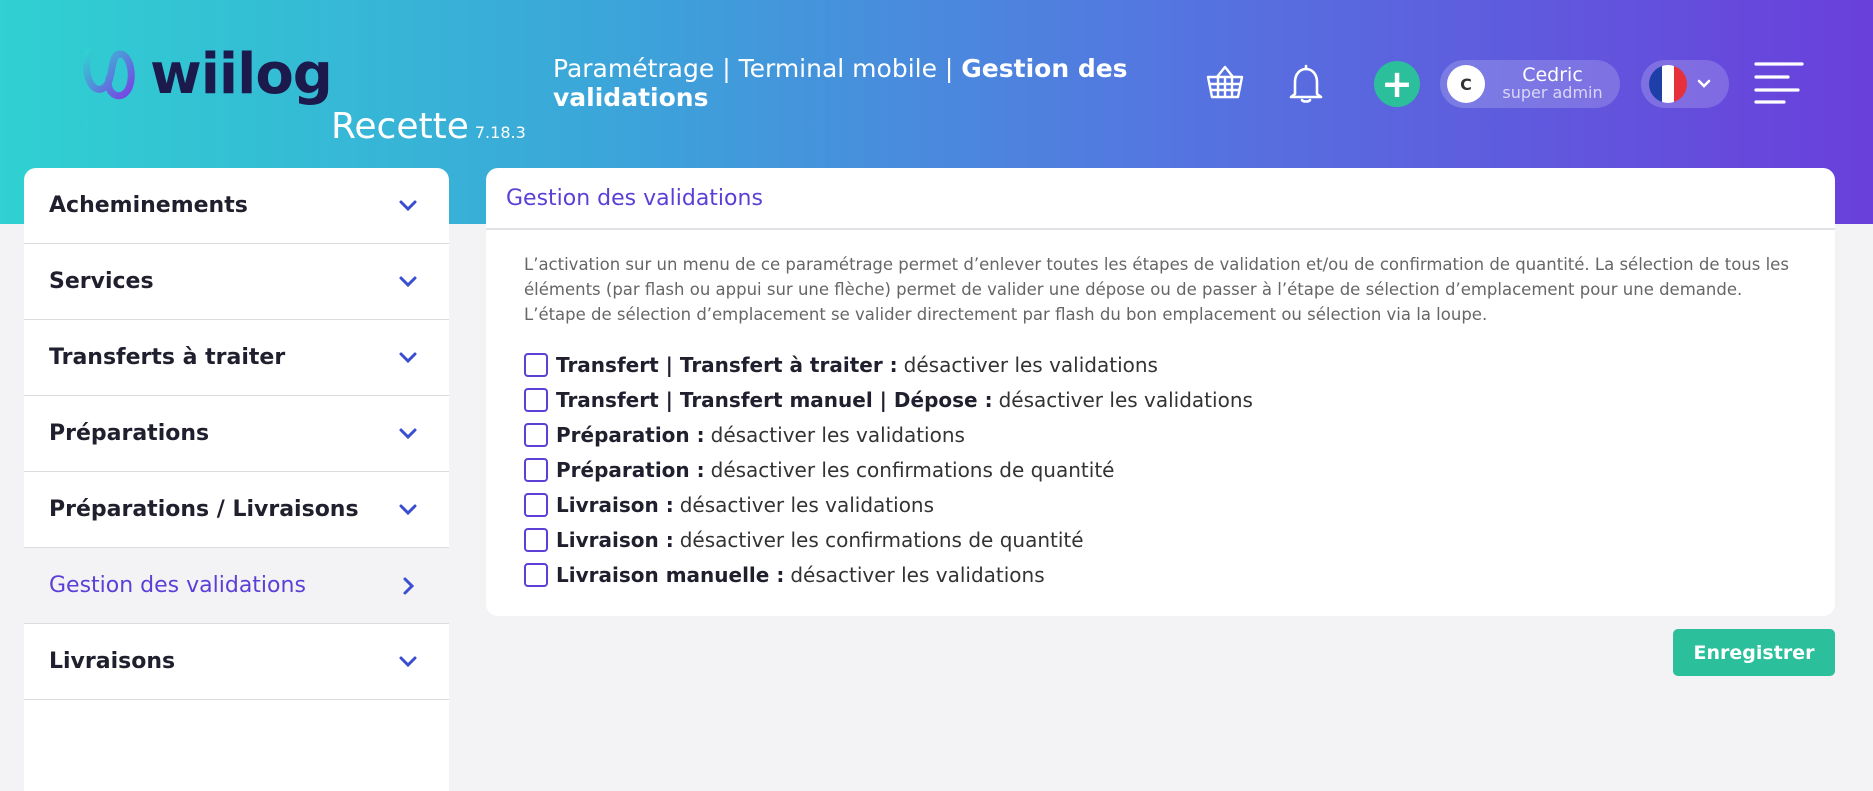 This screenshot has height=791, width=1873. I want to click on sidebar-item-gestion-validations: Gestion des validations, so click(236, 586).